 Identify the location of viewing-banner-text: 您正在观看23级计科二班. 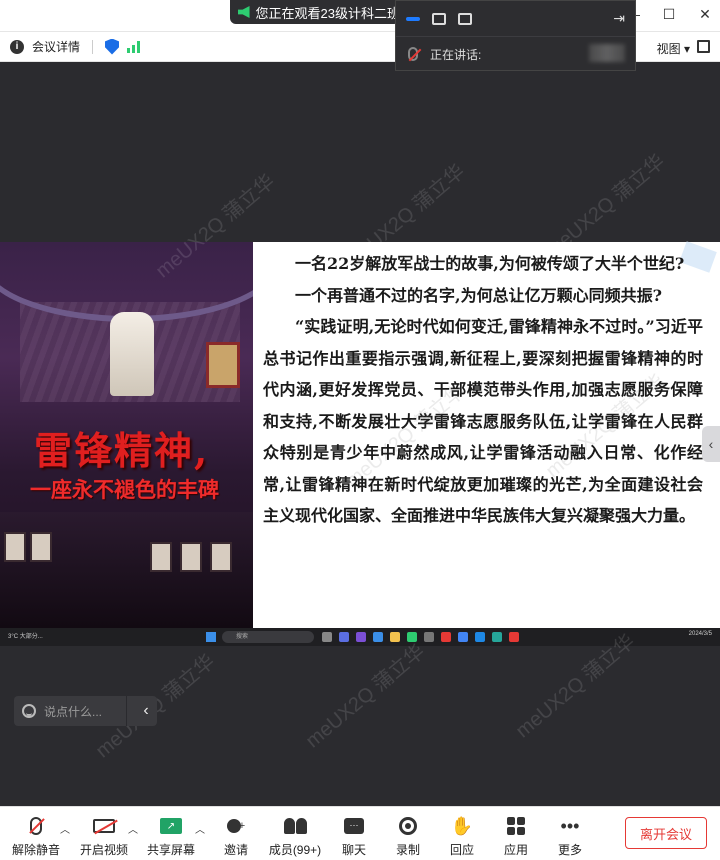
(327, 13).